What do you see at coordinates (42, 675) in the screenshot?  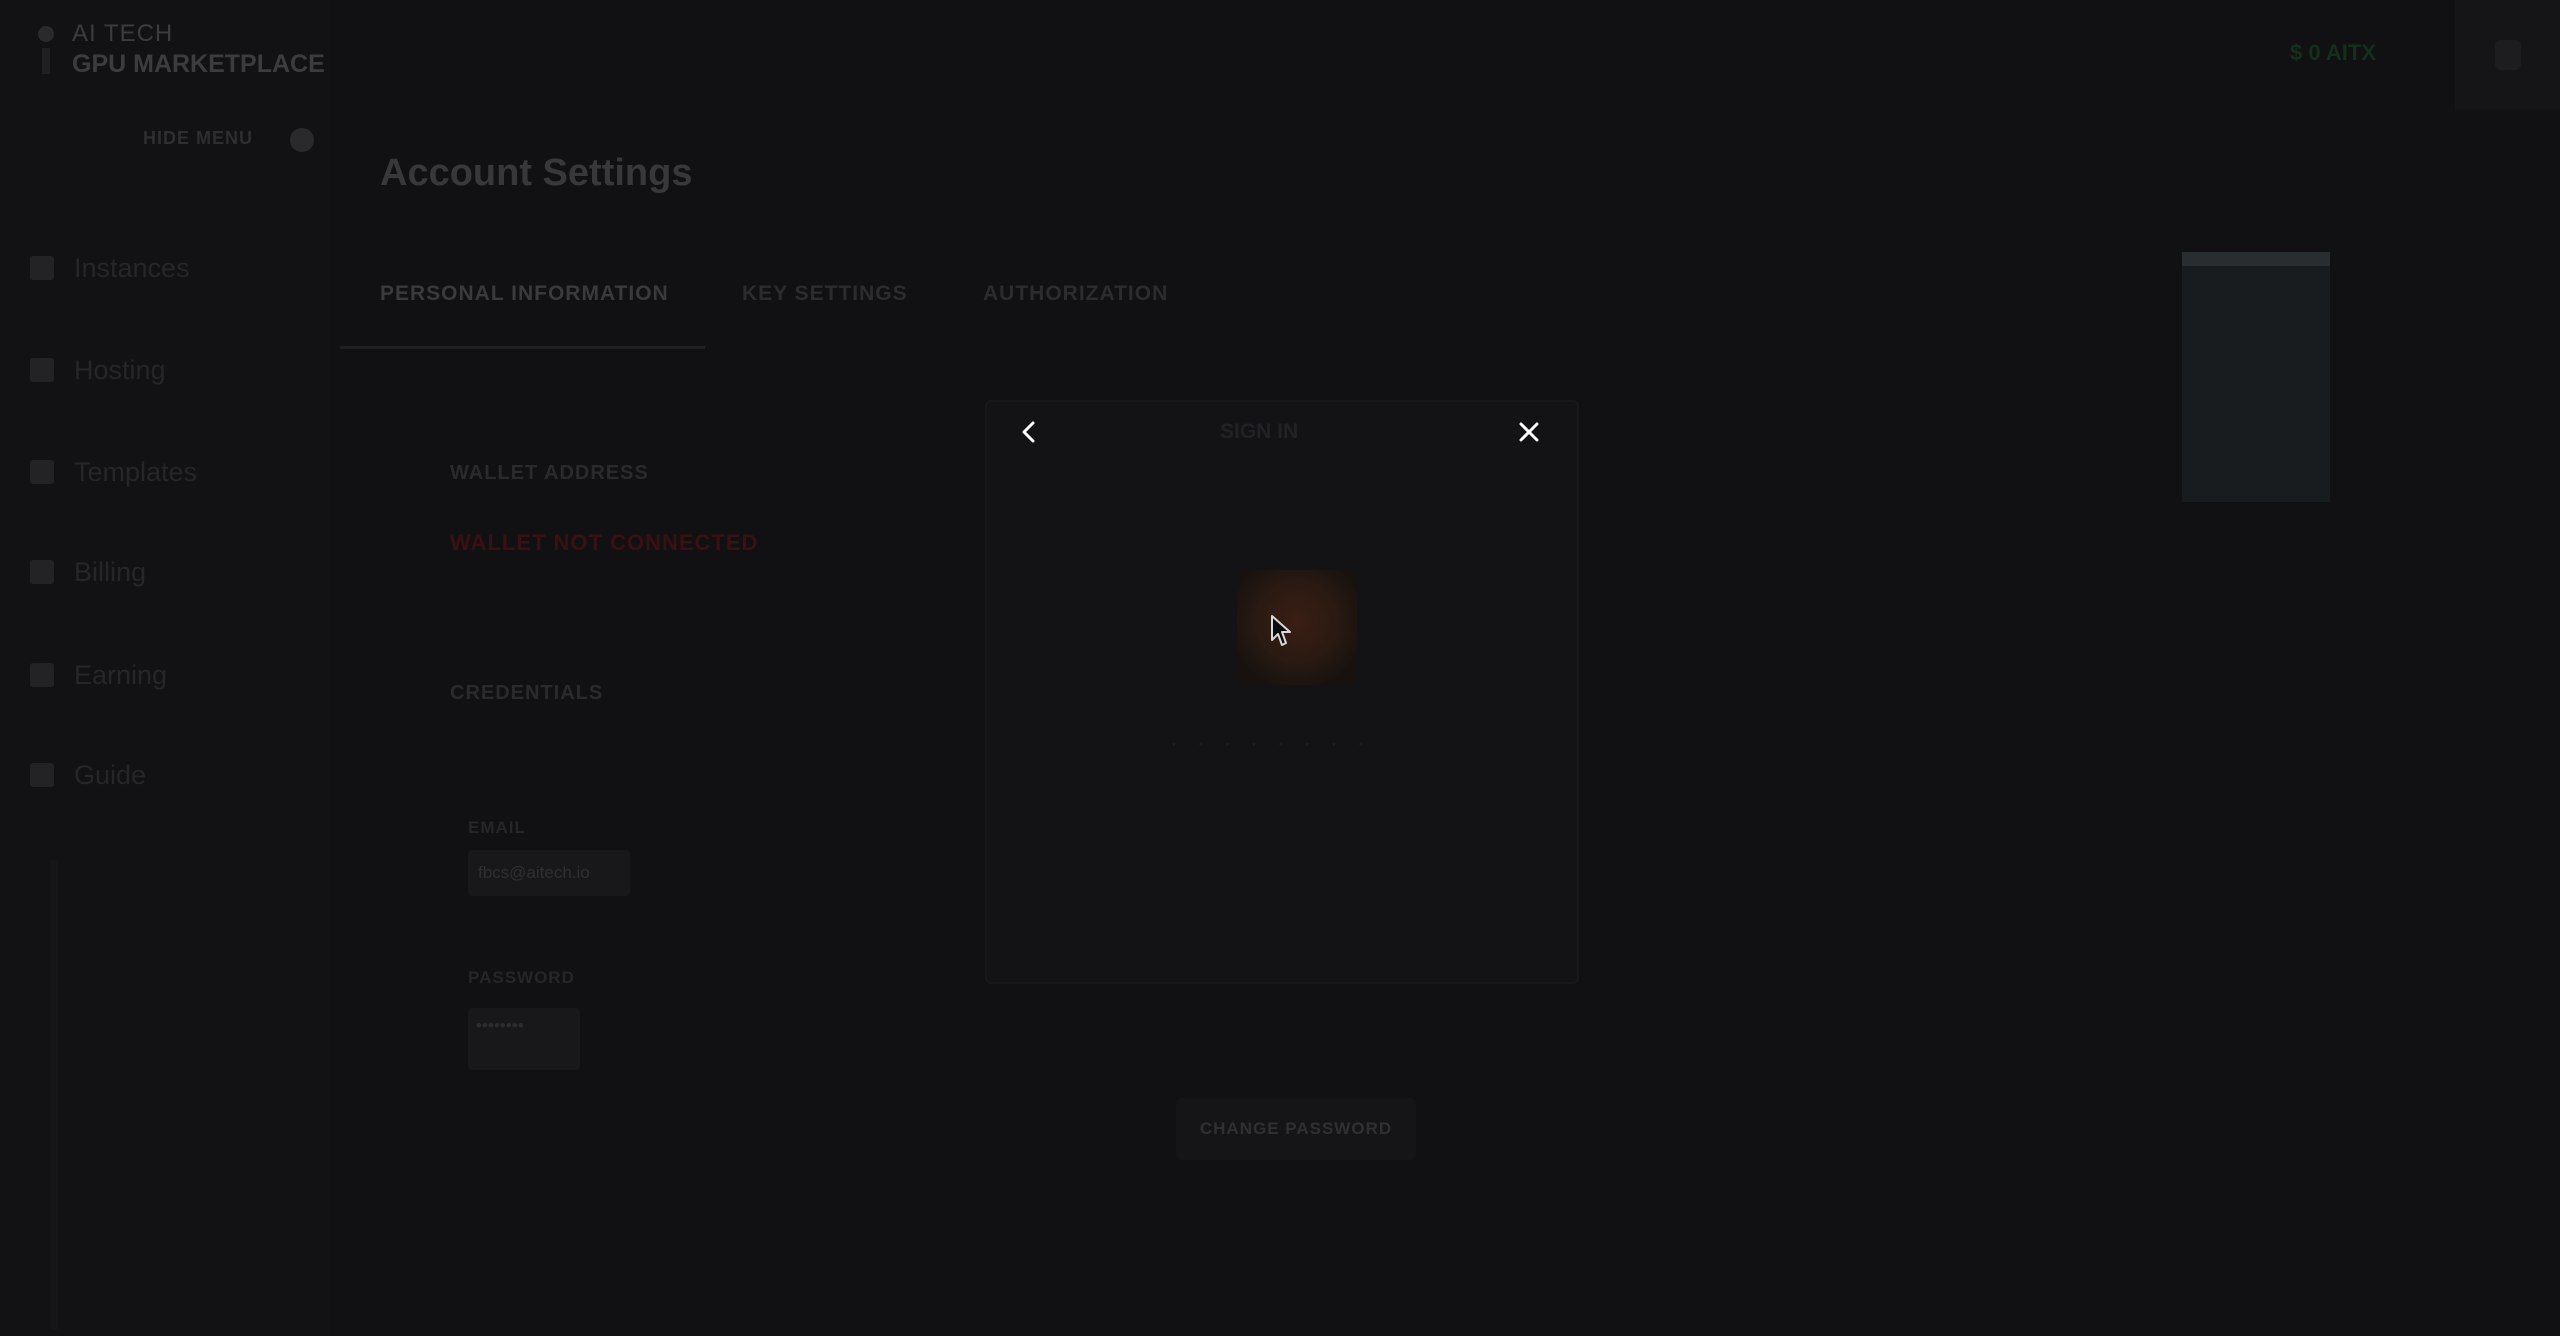 I see `earning-icon` at bounding box center [42, 675].